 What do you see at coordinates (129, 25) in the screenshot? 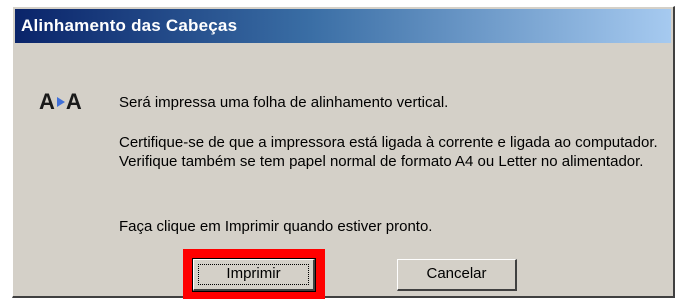
I see `dialog-title: Alinhamento das Cabeças` at bounding box center [129, 25].